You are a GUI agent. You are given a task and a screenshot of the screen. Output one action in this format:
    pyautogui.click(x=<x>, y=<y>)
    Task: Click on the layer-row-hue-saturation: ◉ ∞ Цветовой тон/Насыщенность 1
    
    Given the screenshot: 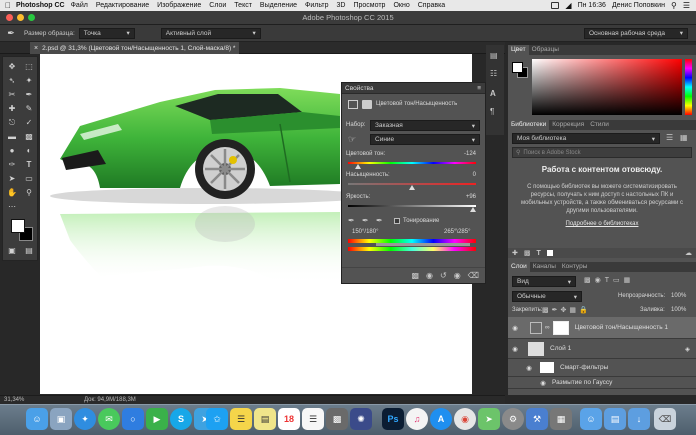 What is the action you would take?
    pyautogui.click(x=602, y=328)
    